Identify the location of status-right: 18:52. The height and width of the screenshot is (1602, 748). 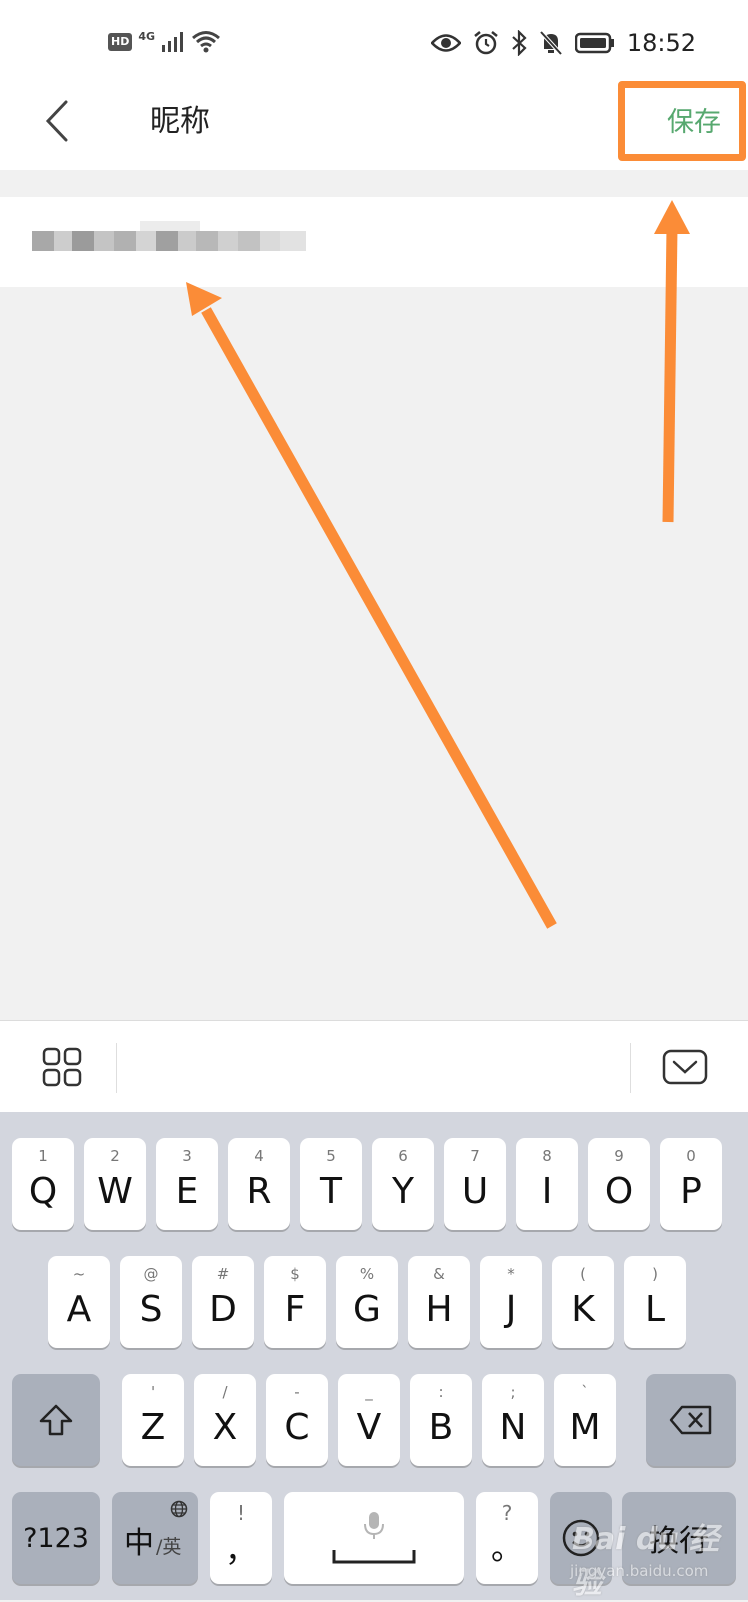
(563, 43).